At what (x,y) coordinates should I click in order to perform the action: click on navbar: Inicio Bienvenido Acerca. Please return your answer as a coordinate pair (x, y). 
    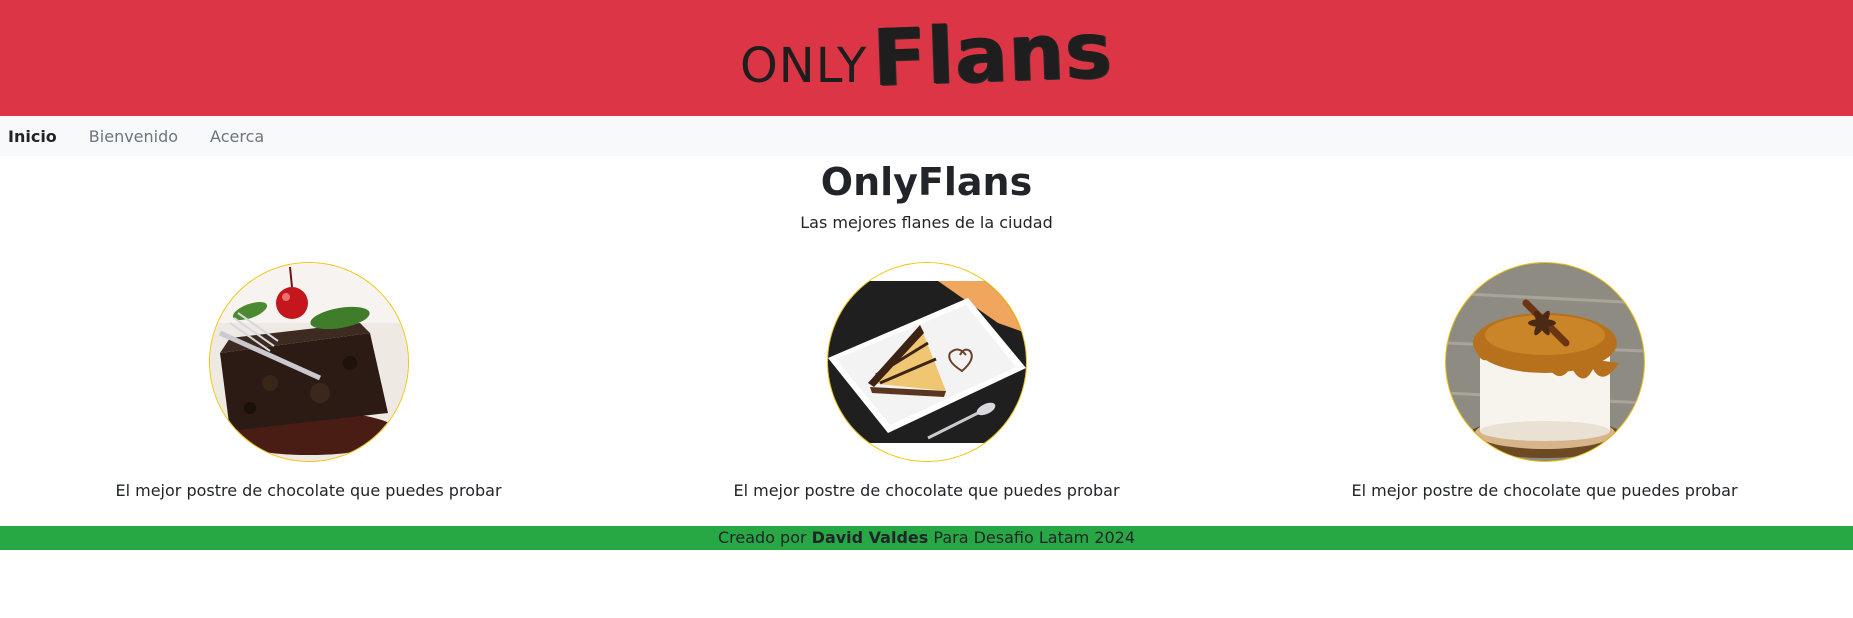
    Looking at the image, I should click on (926, 136).